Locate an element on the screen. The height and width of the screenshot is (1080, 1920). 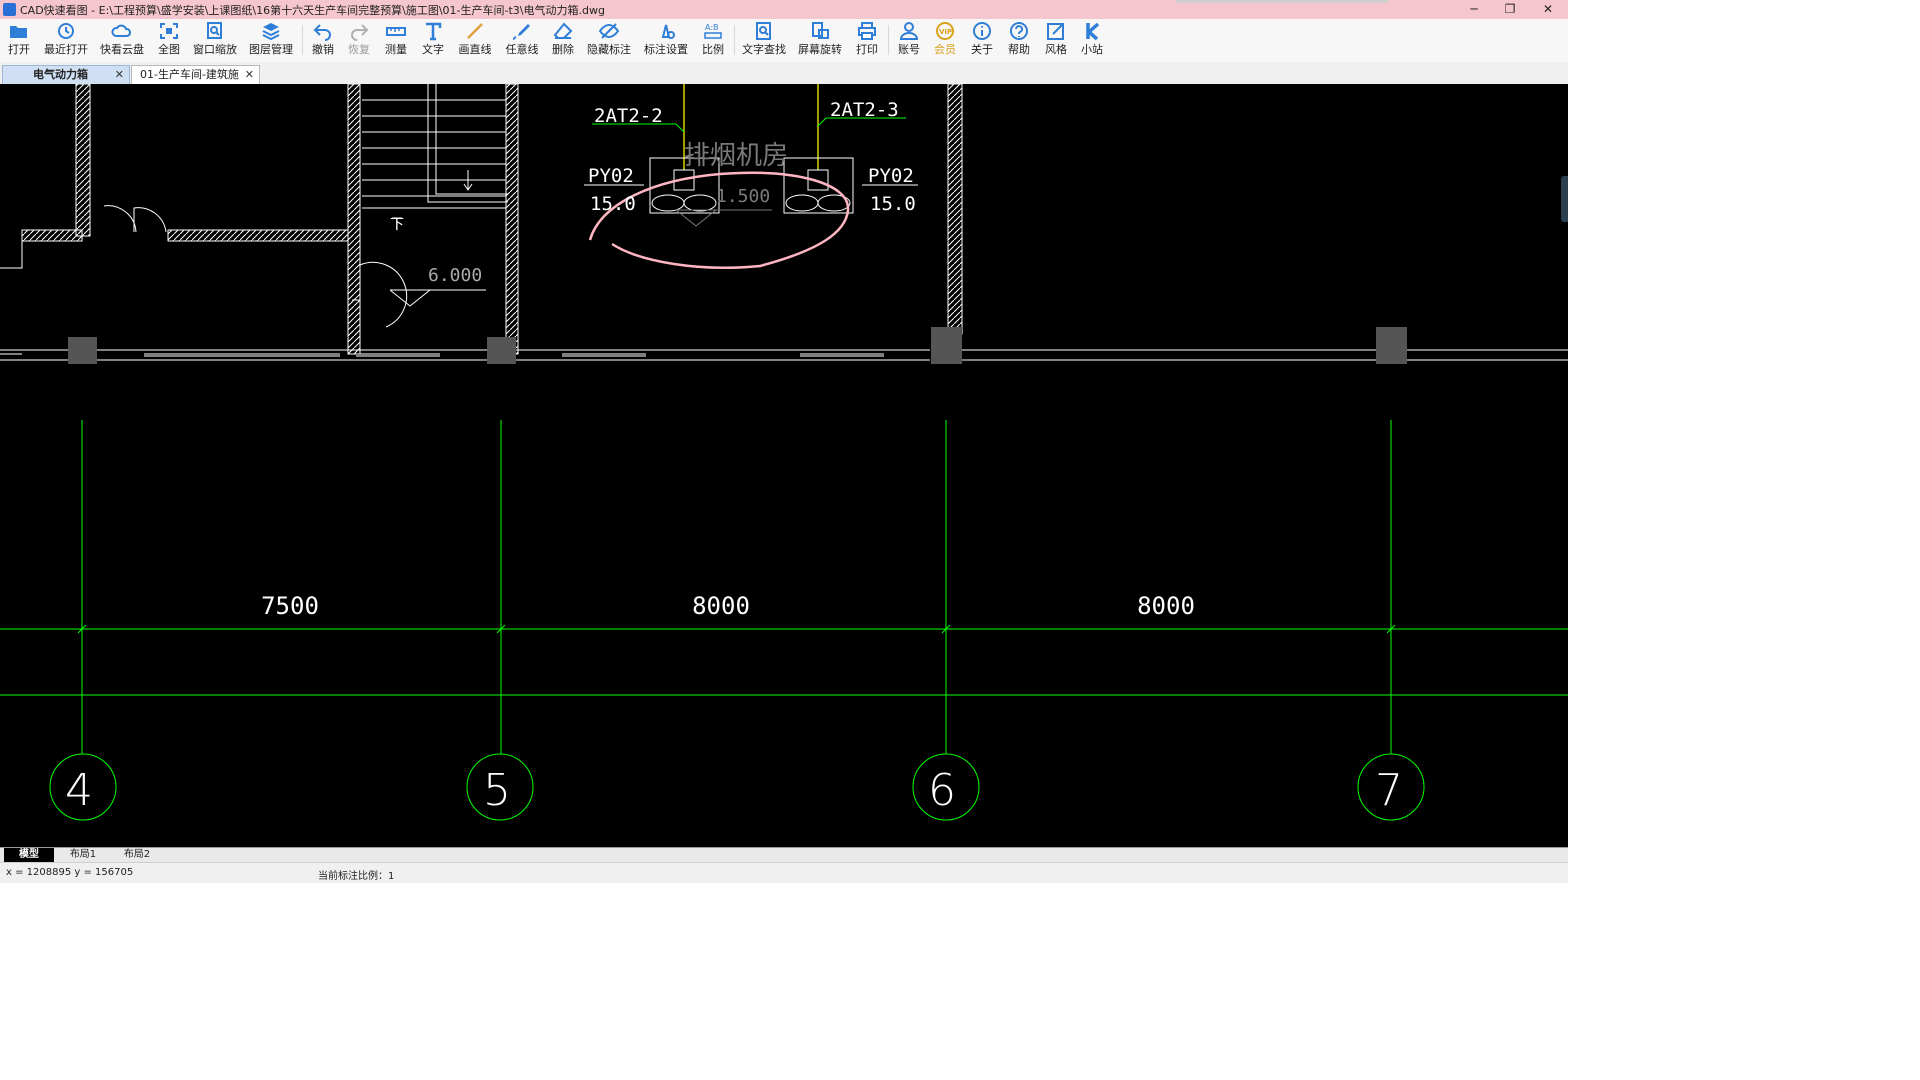
open-button: 打开 is located at coordinates (19, 40).